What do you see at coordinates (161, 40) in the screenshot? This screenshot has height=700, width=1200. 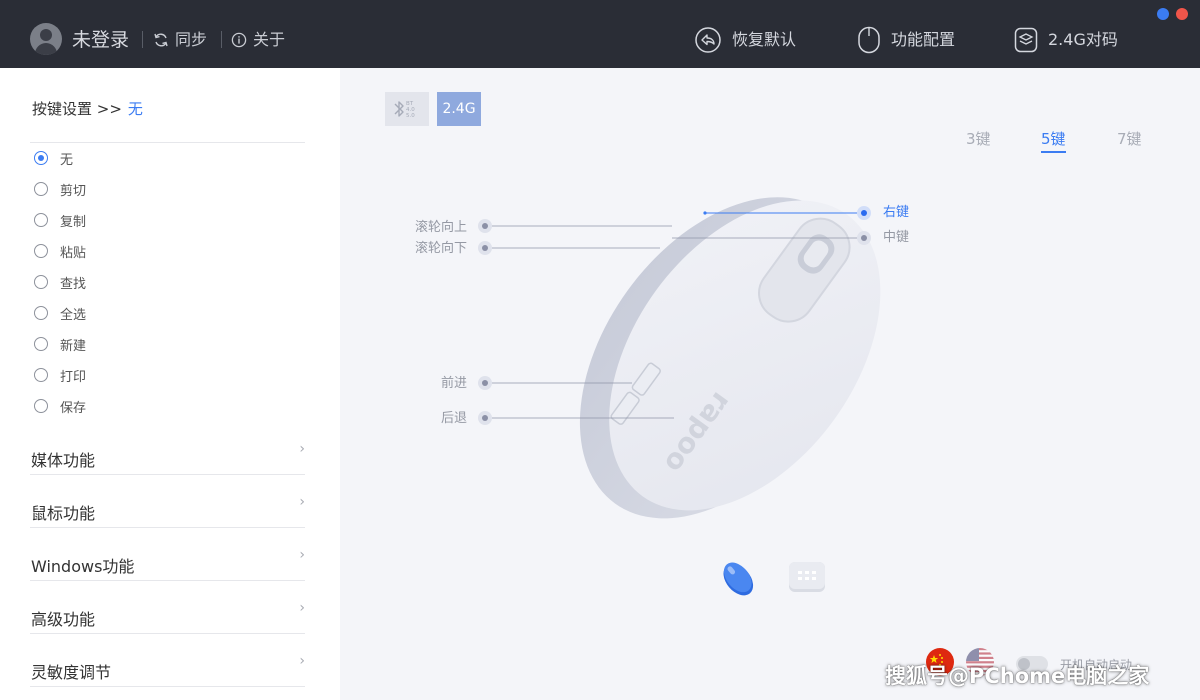 I see `sync-icon` at bounding box center [161, 40].